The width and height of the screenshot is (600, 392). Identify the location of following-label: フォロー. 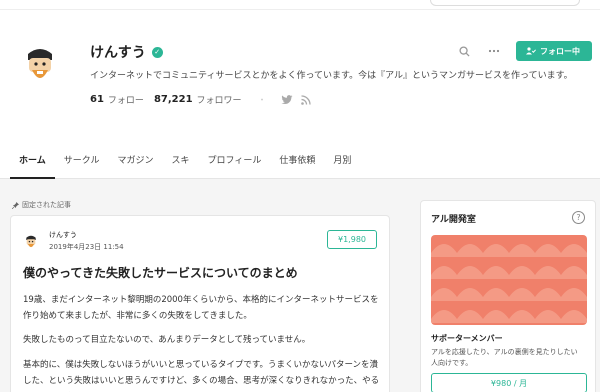
(126, 99).